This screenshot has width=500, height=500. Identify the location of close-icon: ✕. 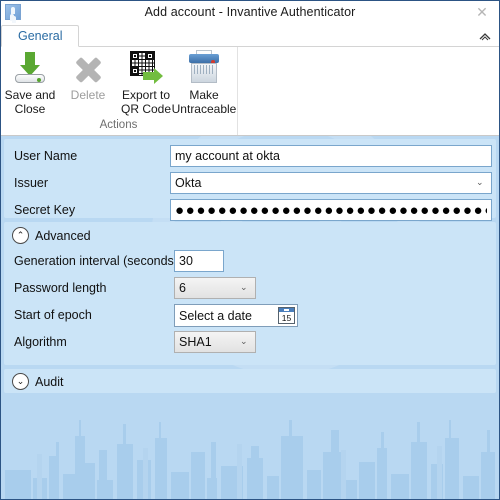
(482, 12).